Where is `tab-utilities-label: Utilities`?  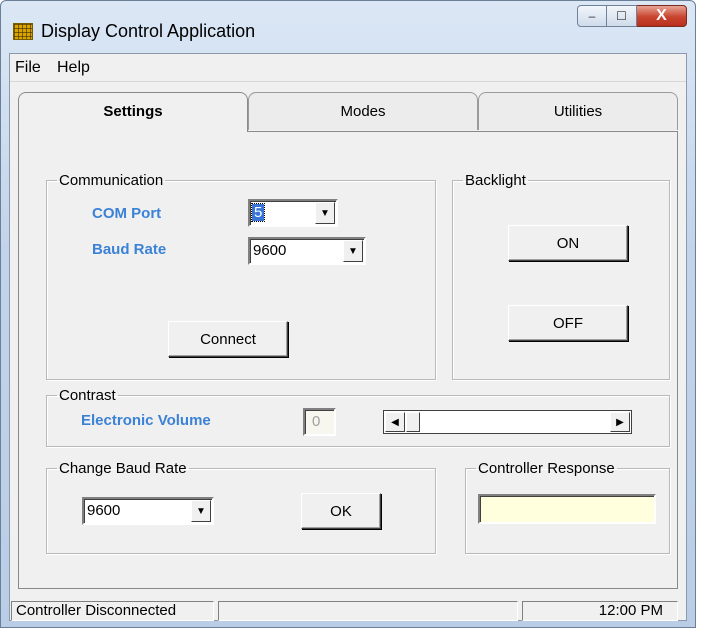
tab-utilities-label: Utilities is located at coordinates (578, 111).